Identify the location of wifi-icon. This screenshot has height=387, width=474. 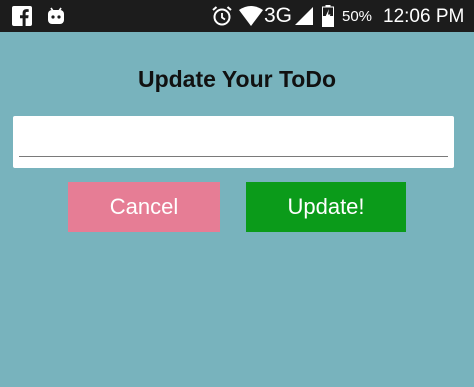
(251, 18).